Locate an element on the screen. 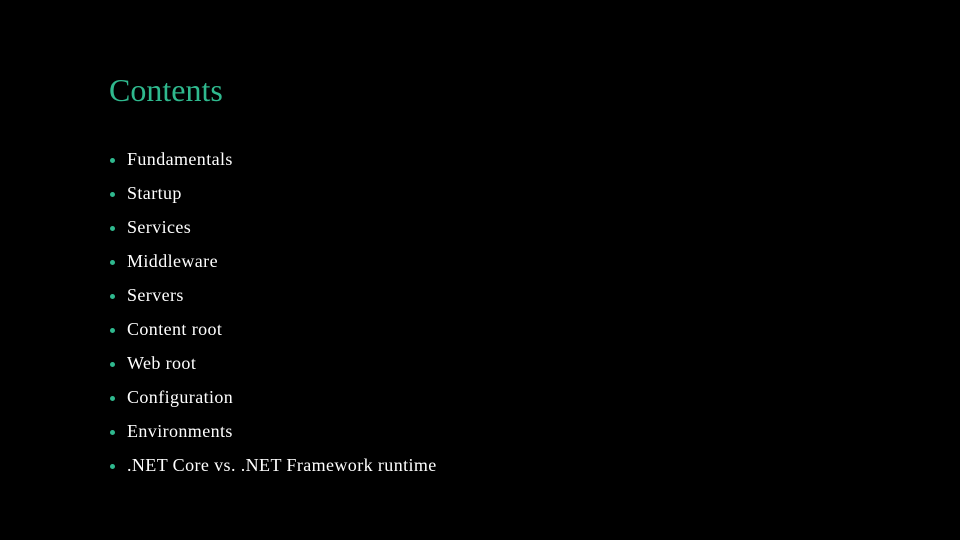 The image size is (960, 540). list-item: Environments is located at coordinates (273, 431).